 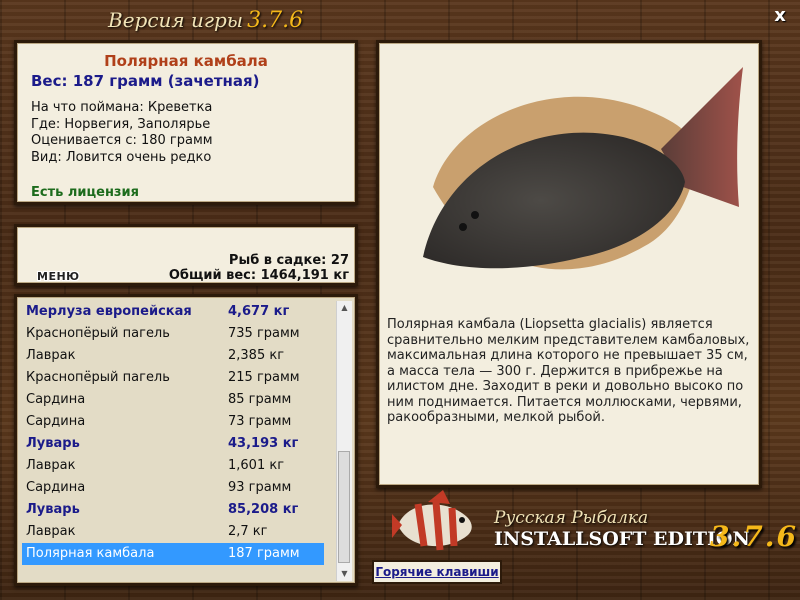 I want to click on list-item: Луварь 85,208 кг, so click(x=173, y=510).